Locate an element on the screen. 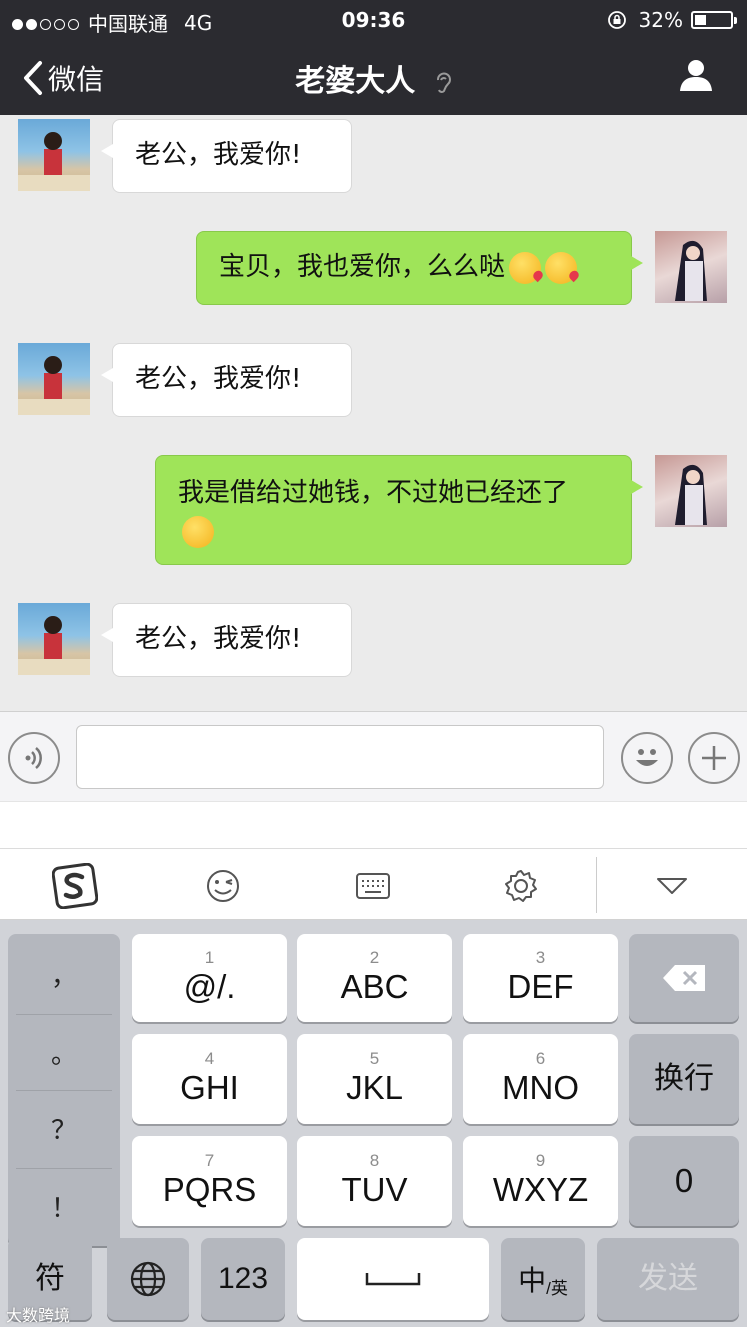 The width and height of the screenshot is (747, 1327). top-bar: 中国联通 4G 09:36 32% 微信 老婆大人 is located at coordinates (373, 57).